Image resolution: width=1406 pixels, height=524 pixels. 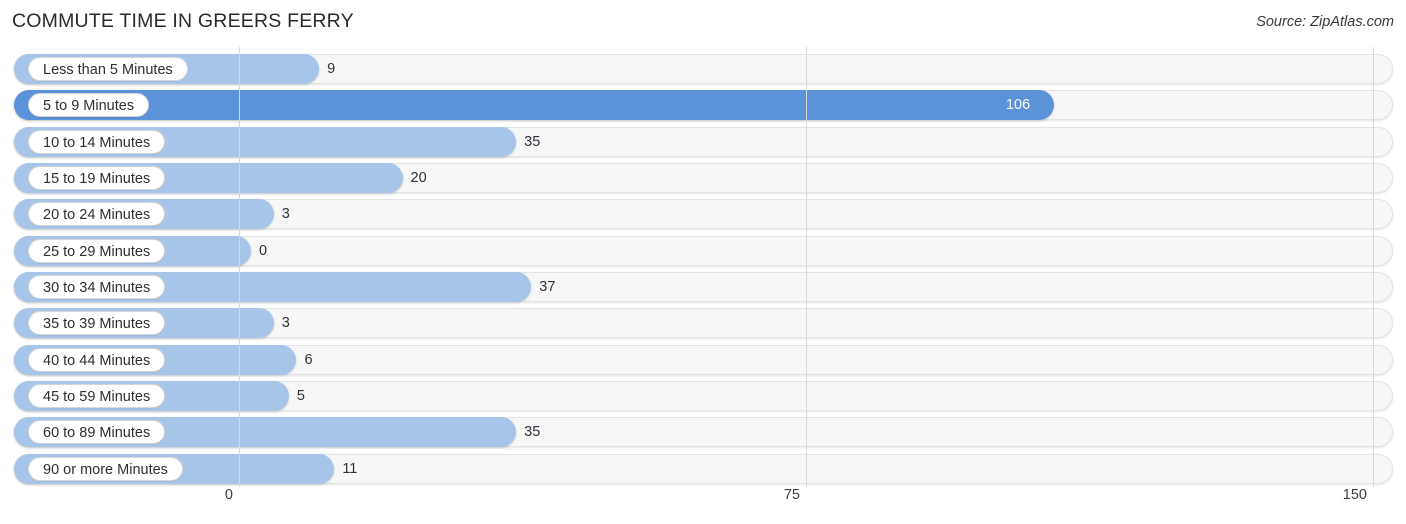 What do you see at coordinates (703, 214) in the screenshot?
I see `bar-row: 20 to 24 Minutes 3` at bounding box center [703, 214].